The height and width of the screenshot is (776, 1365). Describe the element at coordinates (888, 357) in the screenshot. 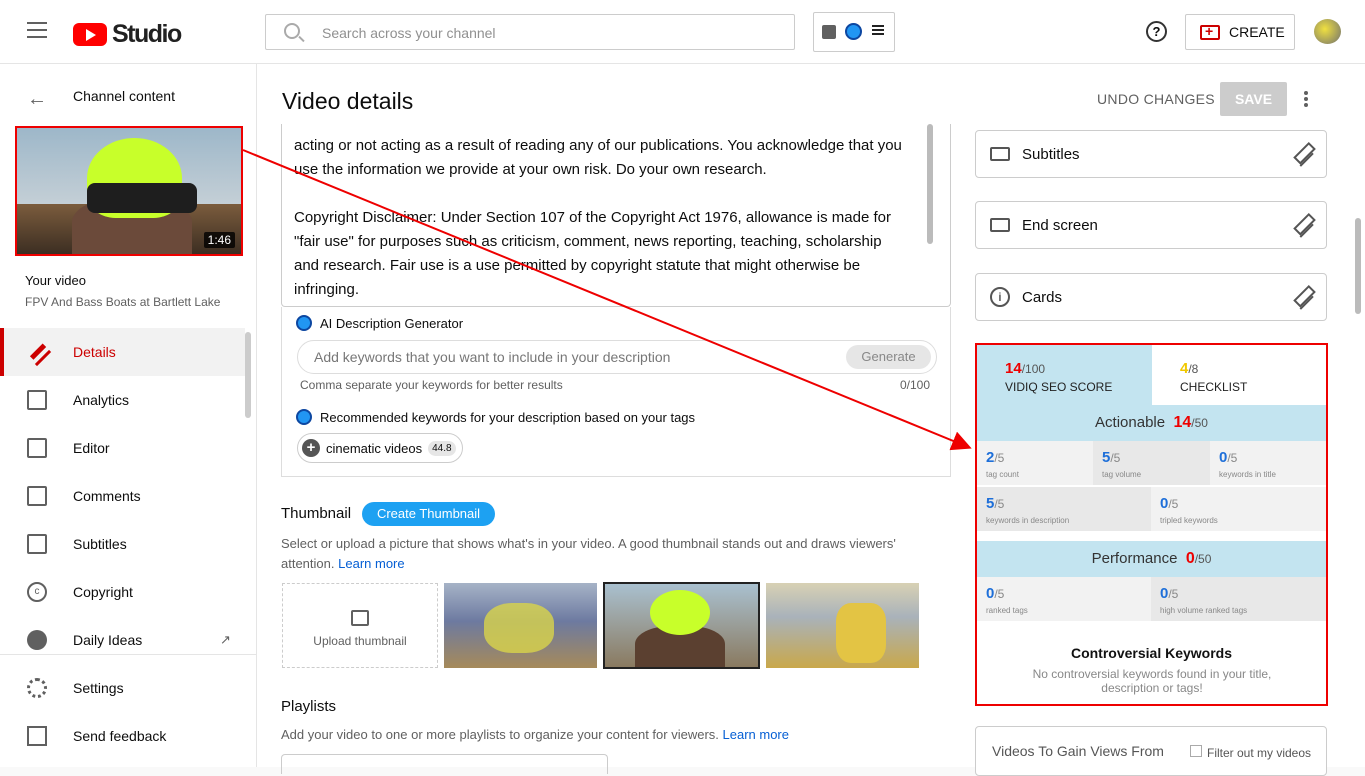

I see `generate-button: Generate` at that location.